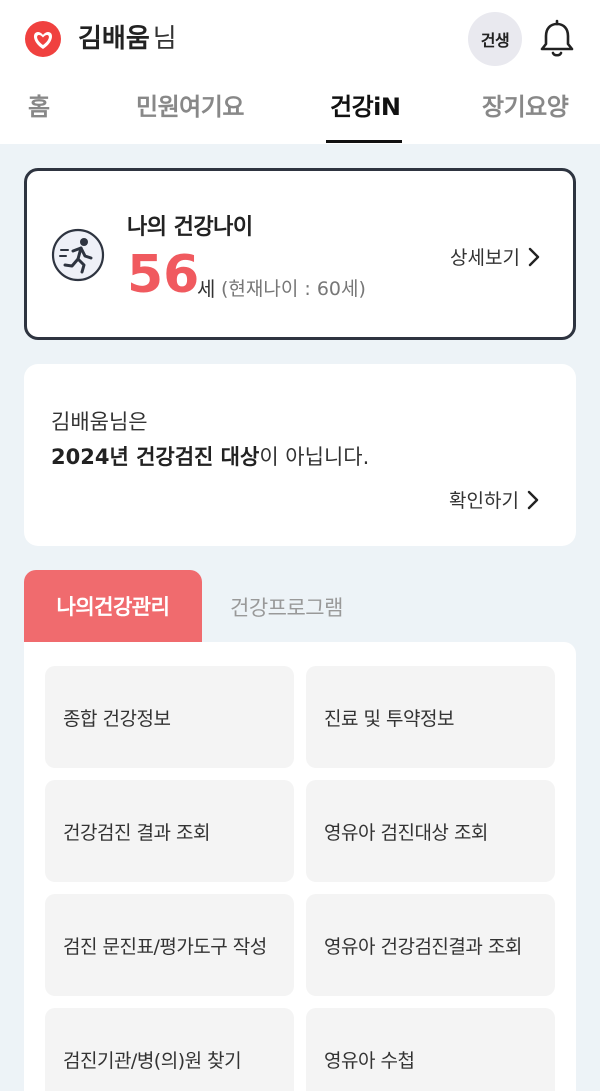  I want to click on checkup-line-status: 2024년 건강검진 대상이 아닙니다., so click(210, 456).